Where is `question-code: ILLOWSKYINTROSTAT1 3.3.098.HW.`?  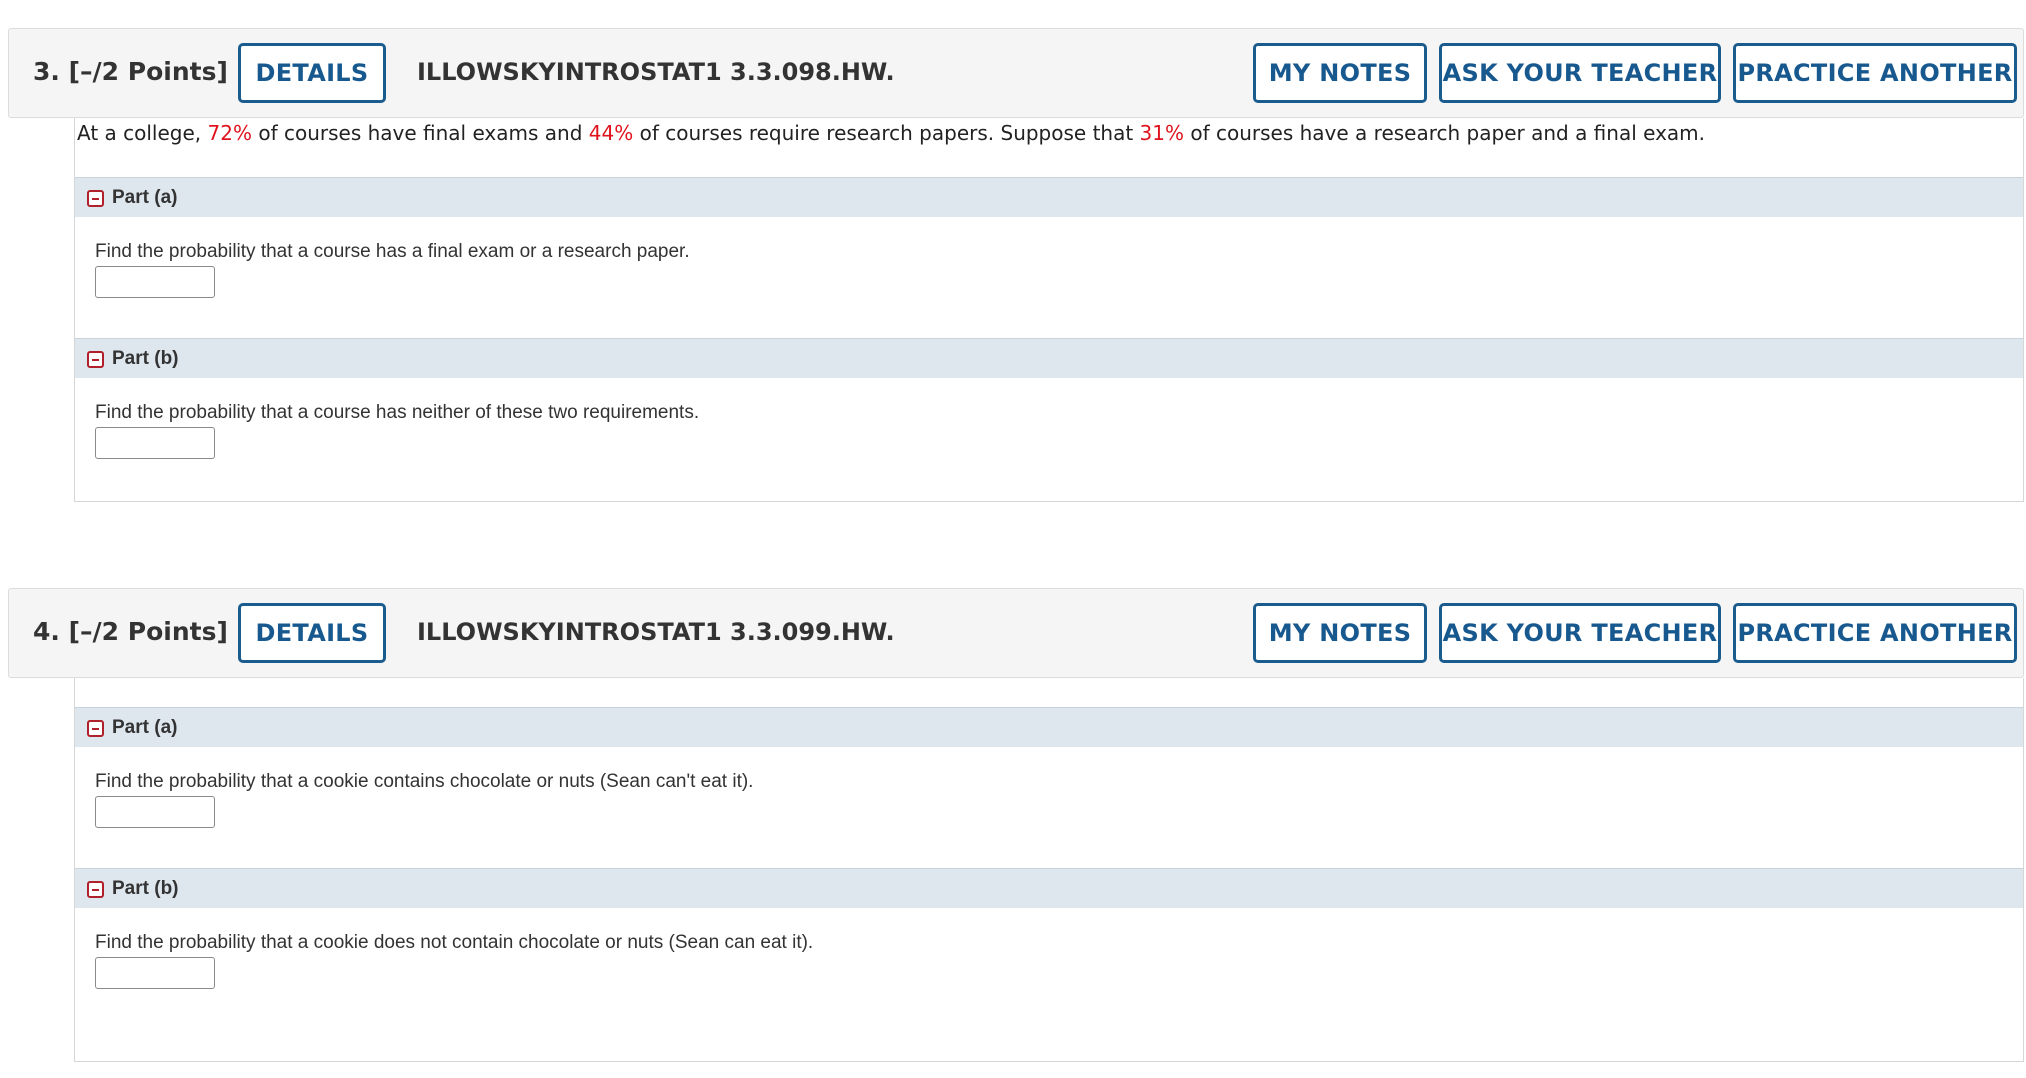
question-code: ILLOWSKYINTROSTAT1 3.3.098.HW. is located at coordinates (656, 72).